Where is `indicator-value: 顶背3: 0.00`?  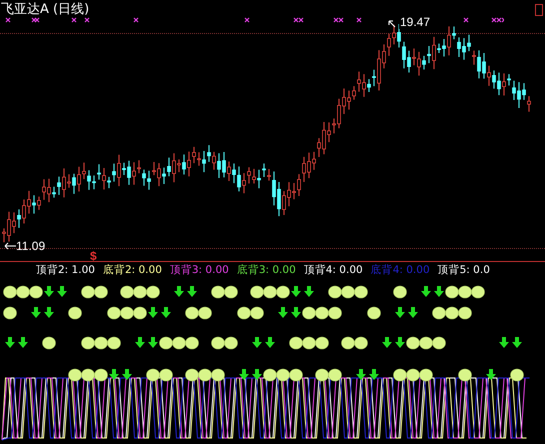 indicator-value: 顶背3: 0.00 is located at coordinates (199, 270).